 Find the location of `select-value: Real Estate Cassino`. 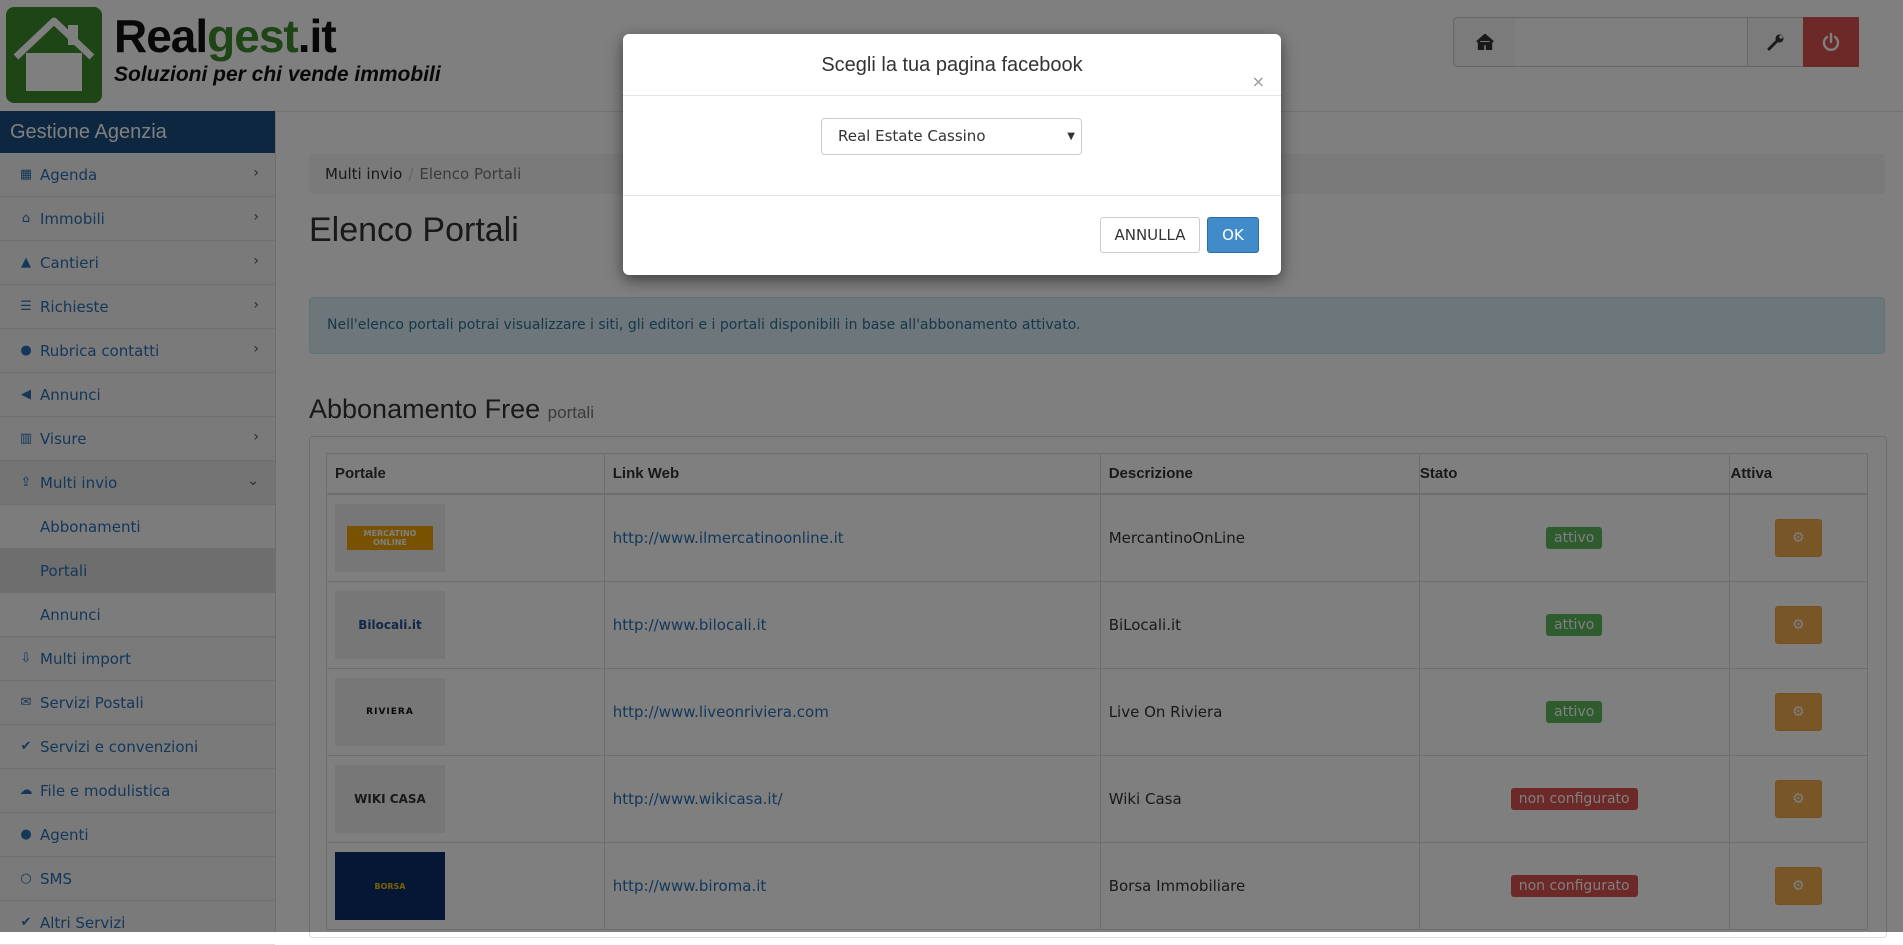

select-value: Real Estate Cassino is located at coordinates (912, 136).